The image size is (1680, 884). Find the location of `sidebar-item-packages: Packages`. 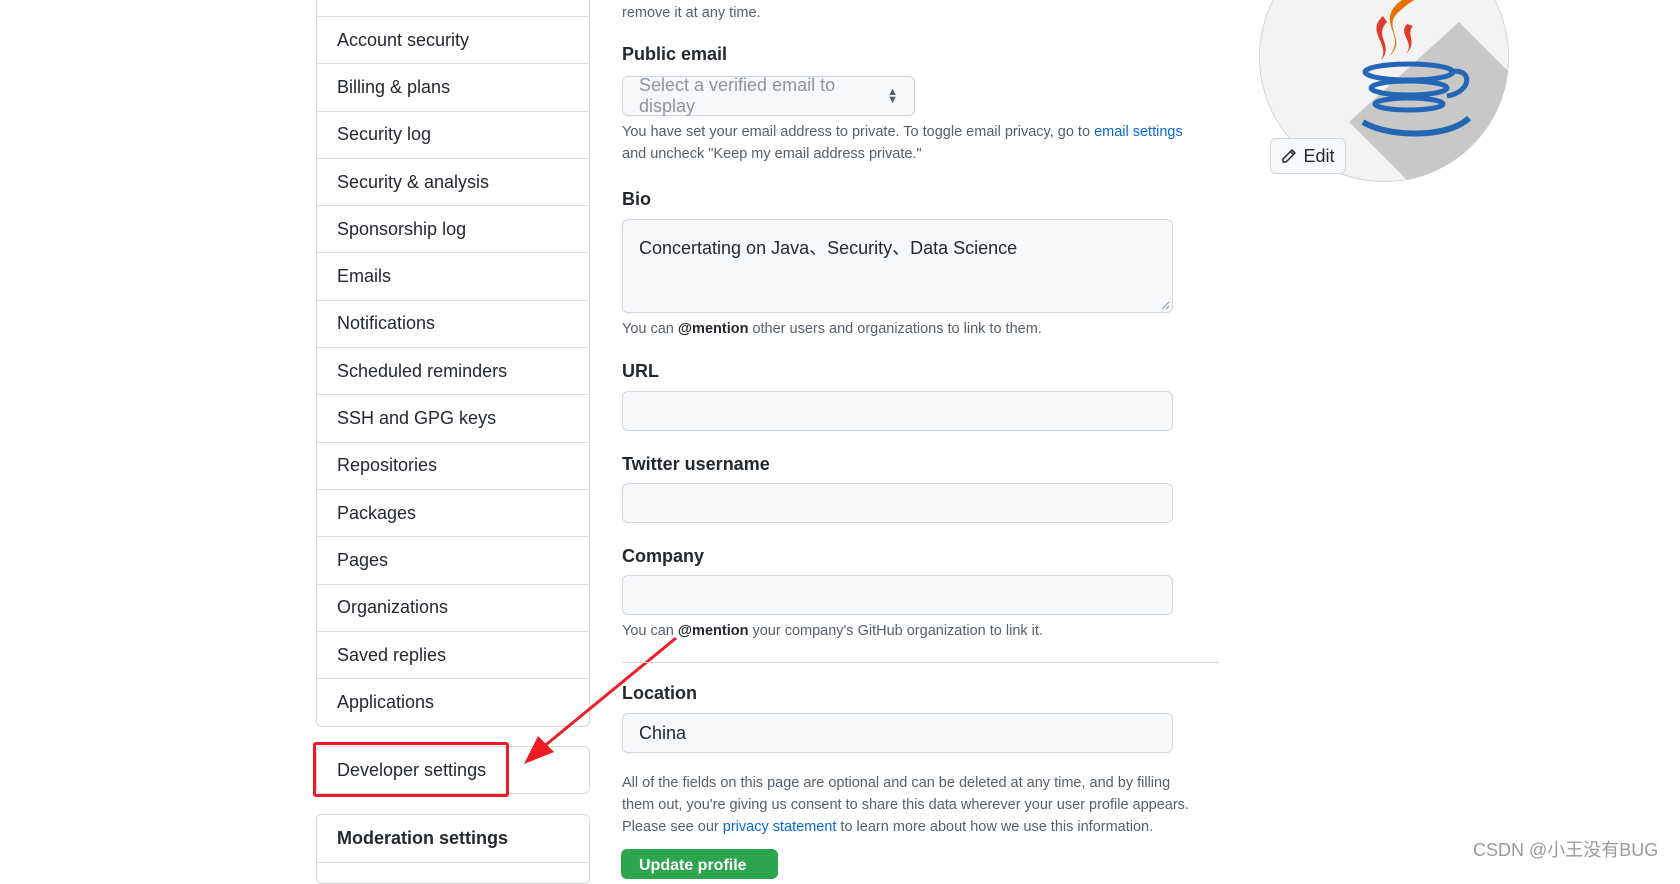

sidebar-item-packages: Packages is located at coordinates (453, 514).